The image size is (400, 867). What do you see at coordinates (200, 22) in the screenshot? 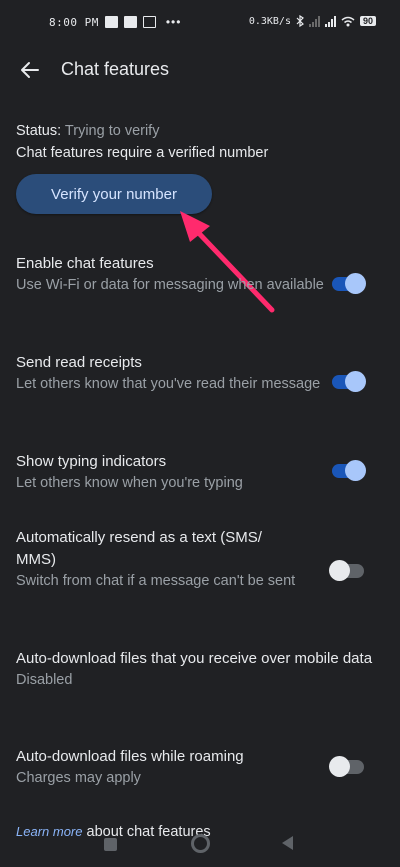
I see `status-bar: 8:00 PM ••• 0.3KB/s 90` at bounding box center [200, 22].